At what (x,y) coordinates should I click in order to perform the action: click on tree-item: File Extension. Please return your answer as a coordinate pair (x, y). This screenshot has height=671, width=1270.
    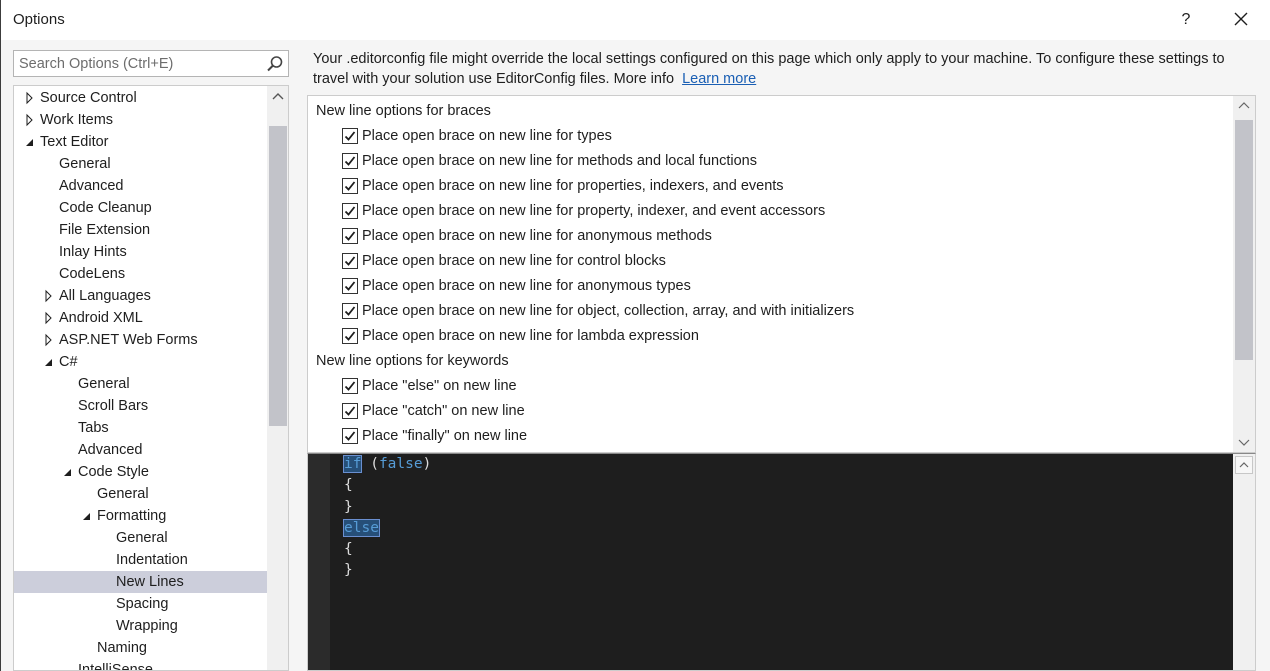
    Looking at the image, I should click on (140, 230).